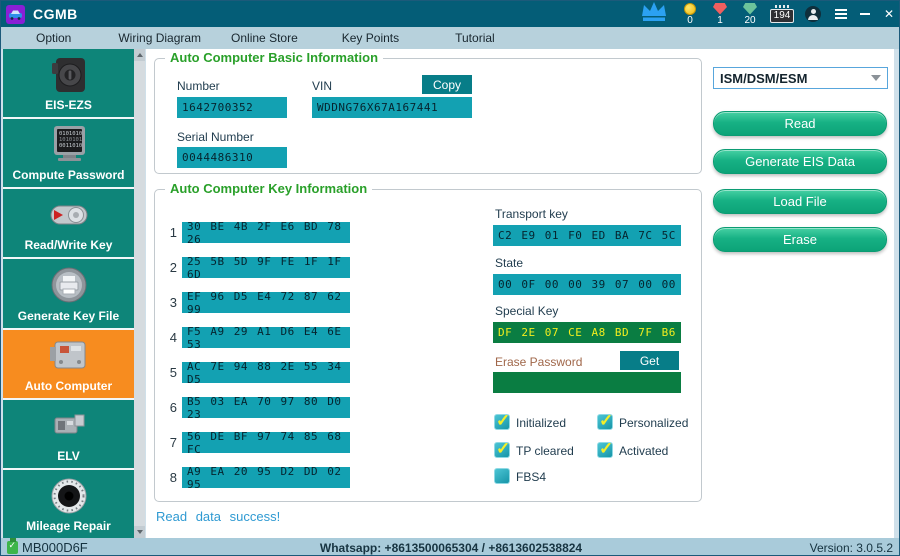 The height and width of the screenshot is (556, 900). What do you see at coordinates (266, 338) in the screenshot?
I see `key-row-field-4: F5 A9 29 A1 D6 E4 6E 53` at bounding box center [266, 338].